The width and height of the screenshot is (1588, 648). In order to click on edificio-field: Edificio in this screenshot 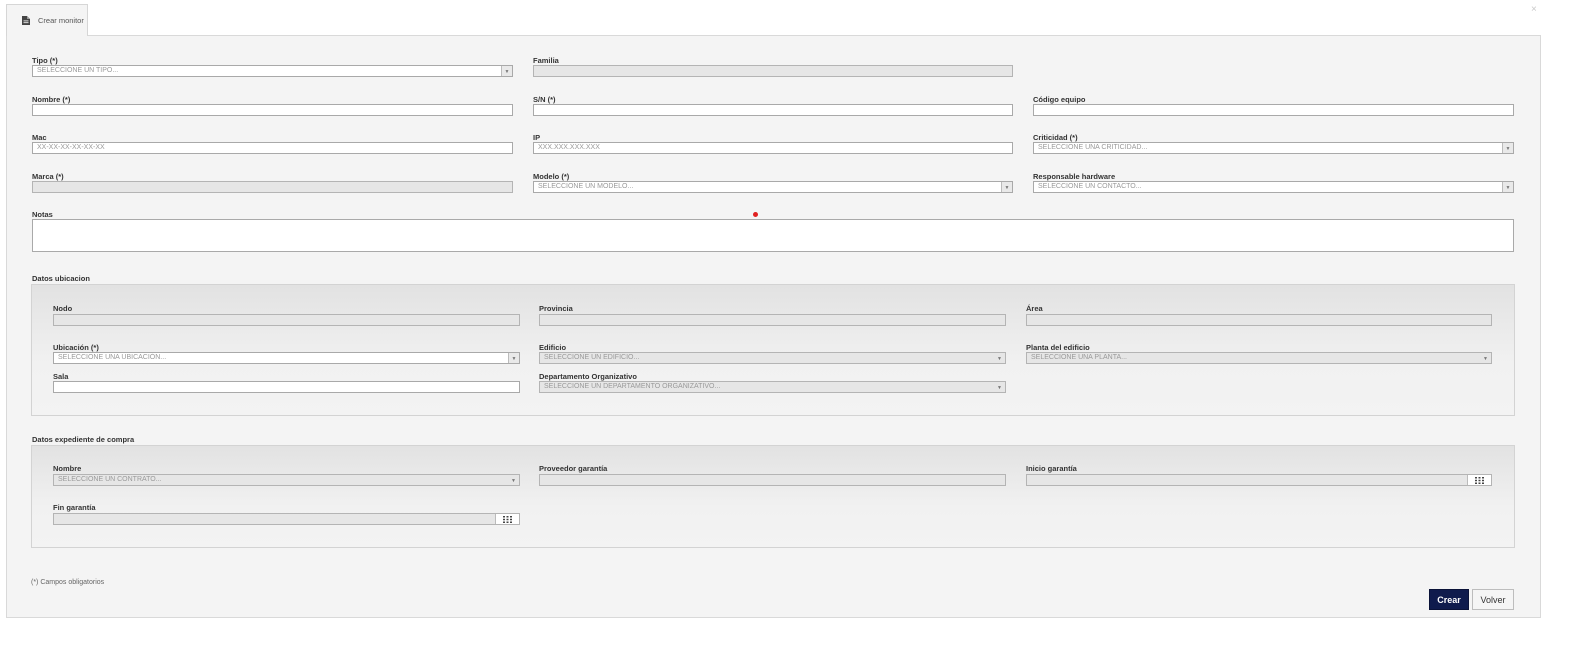, I will do `click(552, 347)`.